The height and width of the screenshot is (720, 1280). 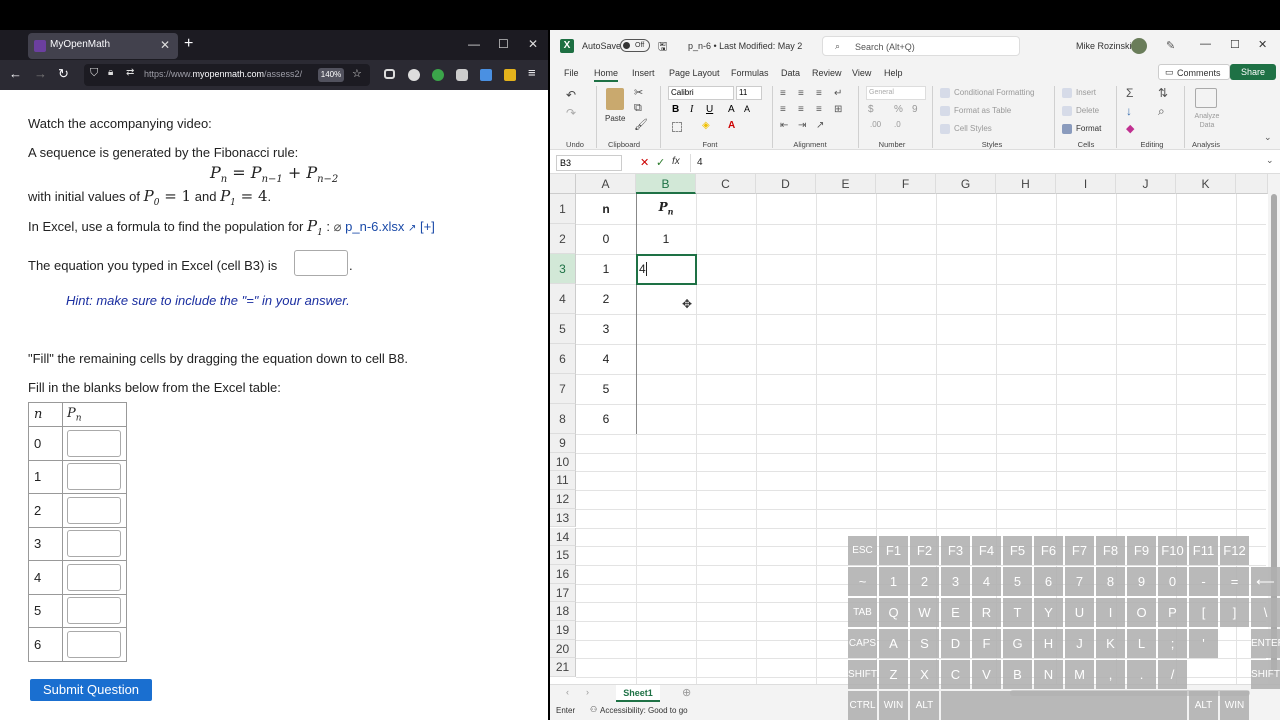 I want to click on analyze-data-label: Analyze Data, so click(x=1207, y=121).